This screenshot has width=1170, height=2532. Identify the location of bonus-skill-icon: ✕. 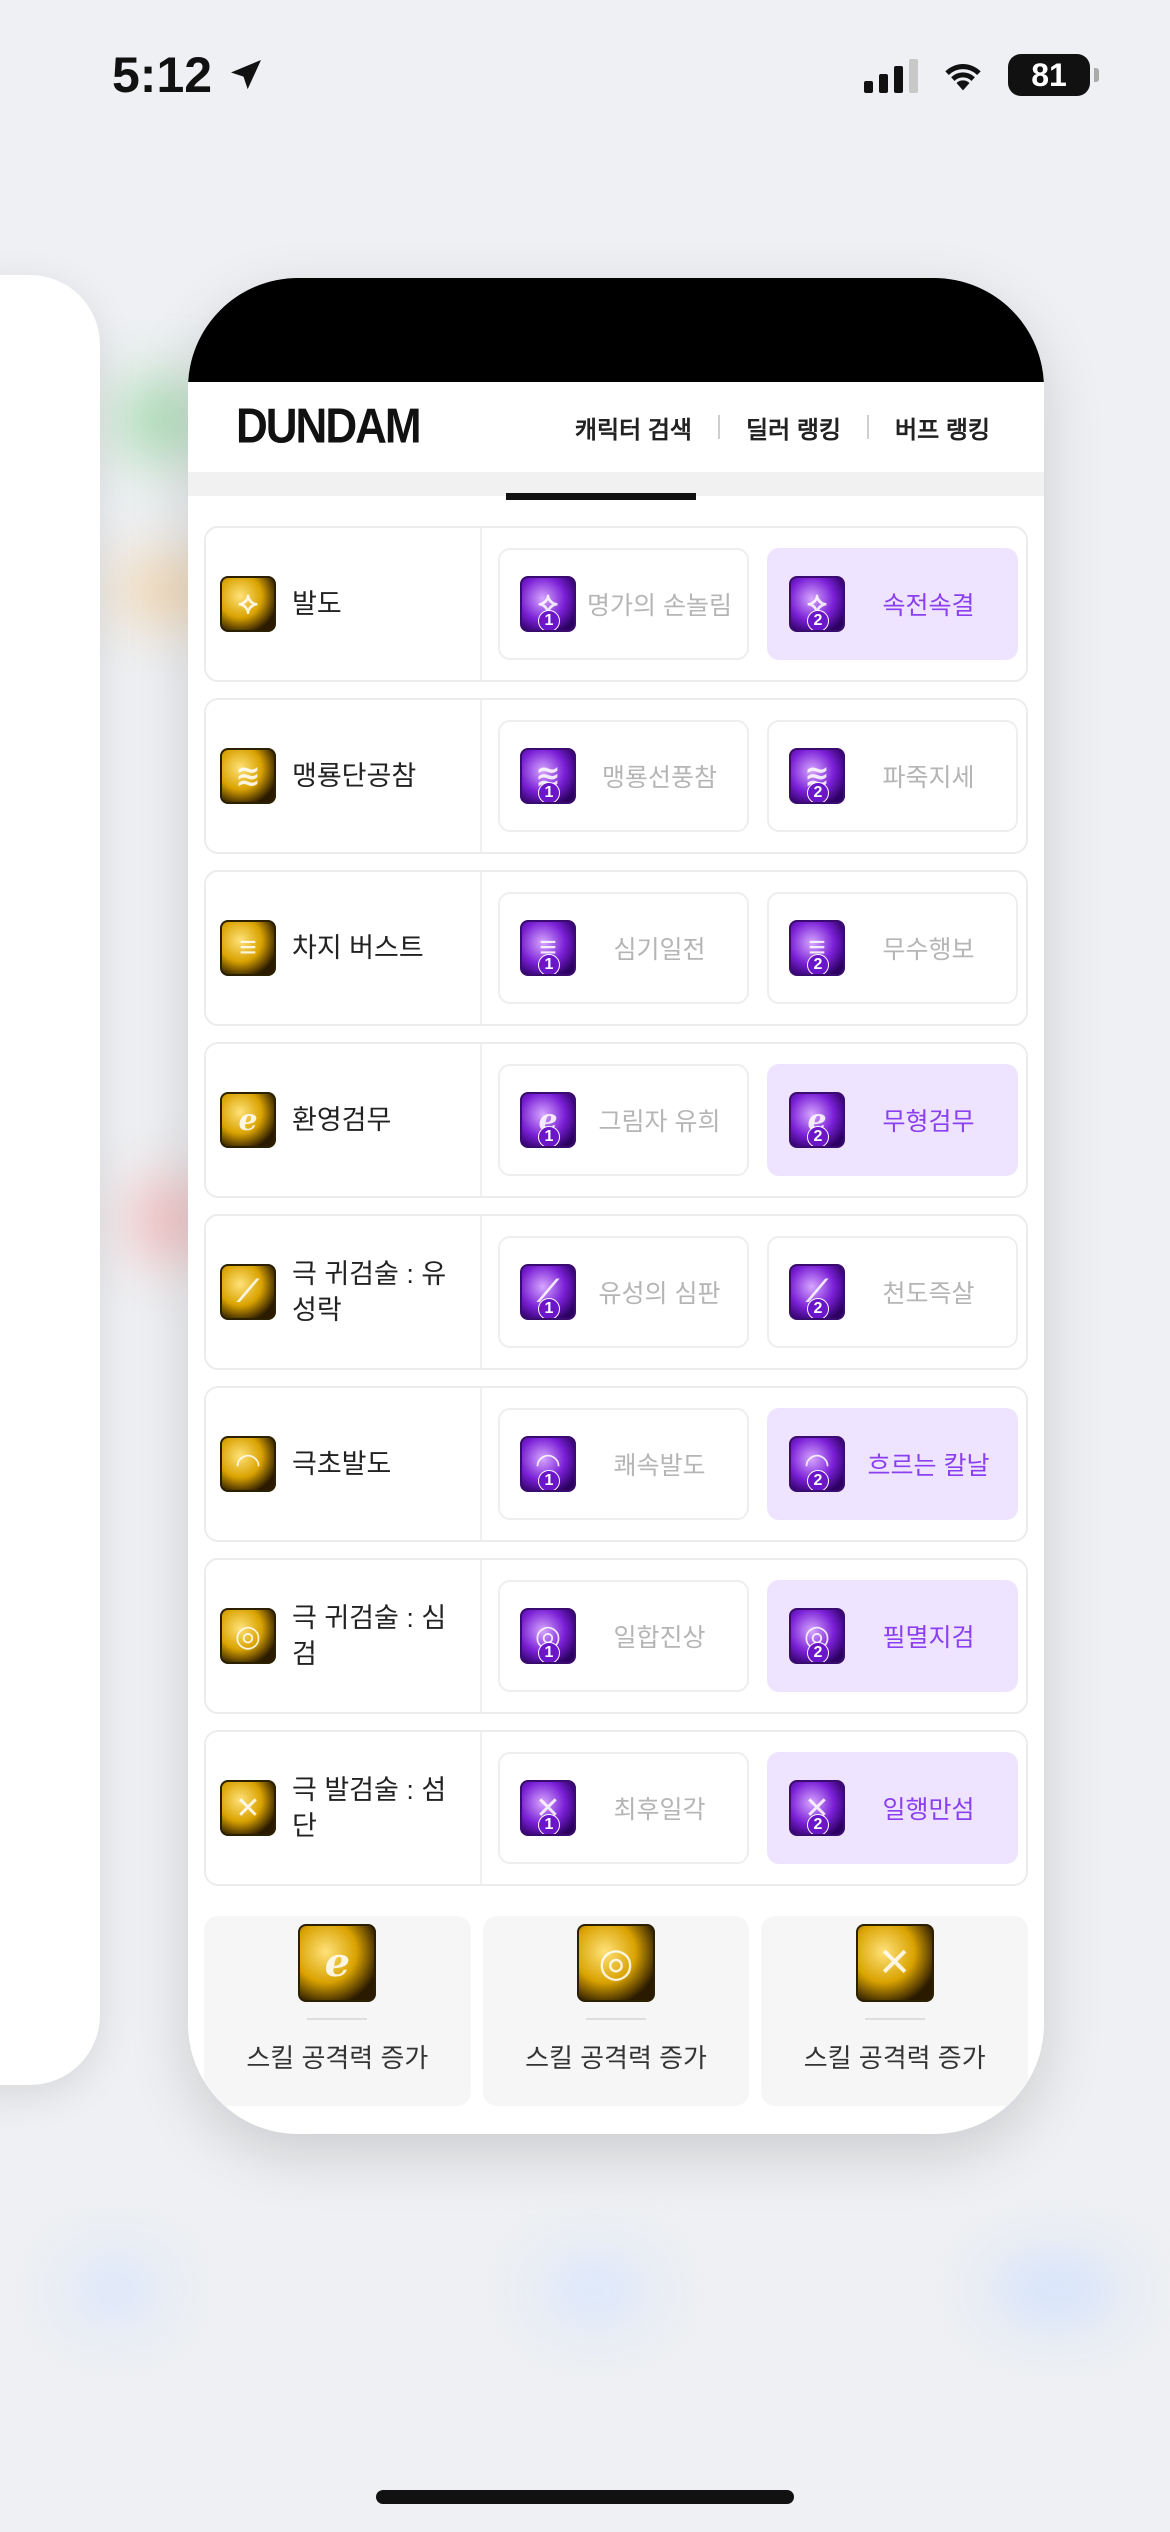
(894, 1963).